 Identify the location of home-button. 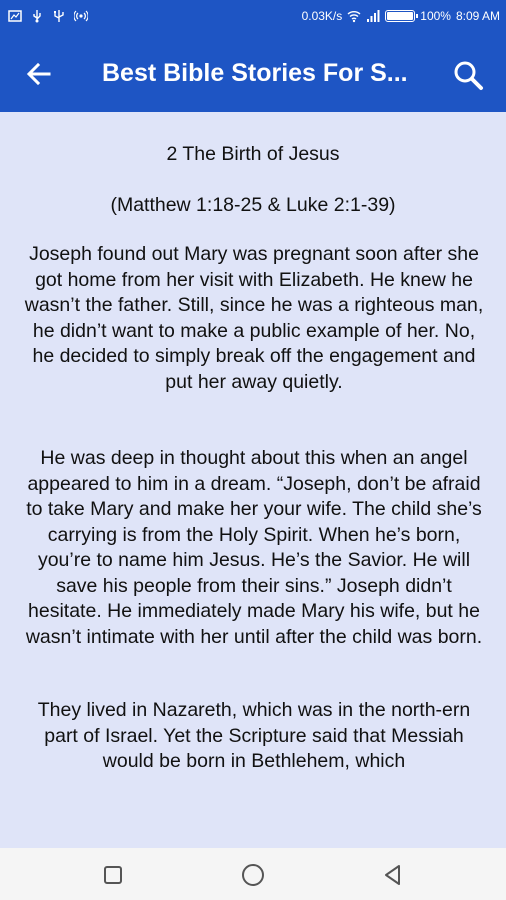
(253, 875).